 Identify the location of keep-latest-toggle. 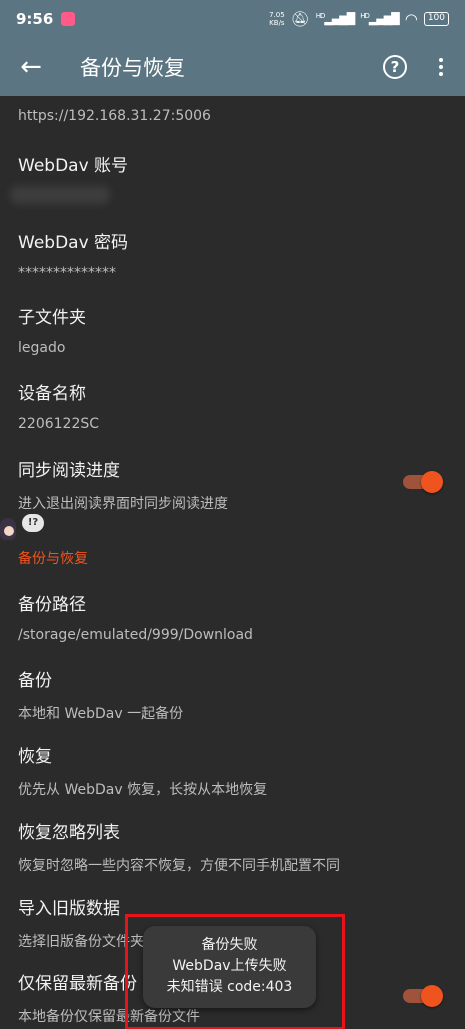
(423, 996).